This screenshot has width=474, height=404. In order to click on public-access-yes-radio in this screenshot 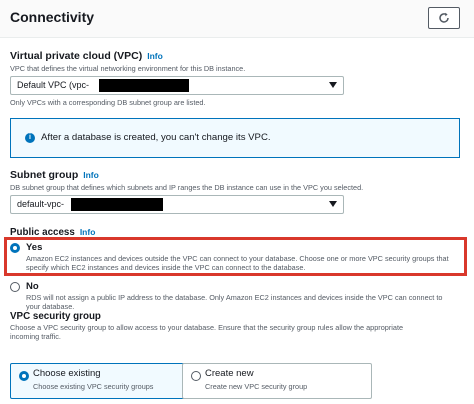, I will do `click(15, 248)`.